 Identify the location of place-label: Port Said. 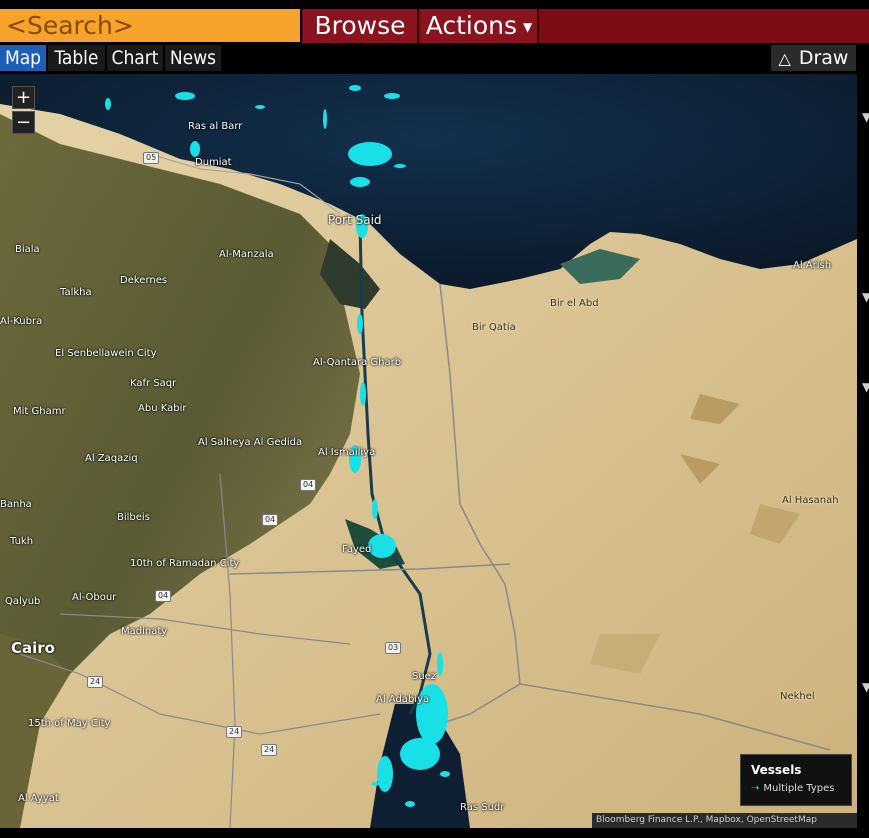
(355, 220).